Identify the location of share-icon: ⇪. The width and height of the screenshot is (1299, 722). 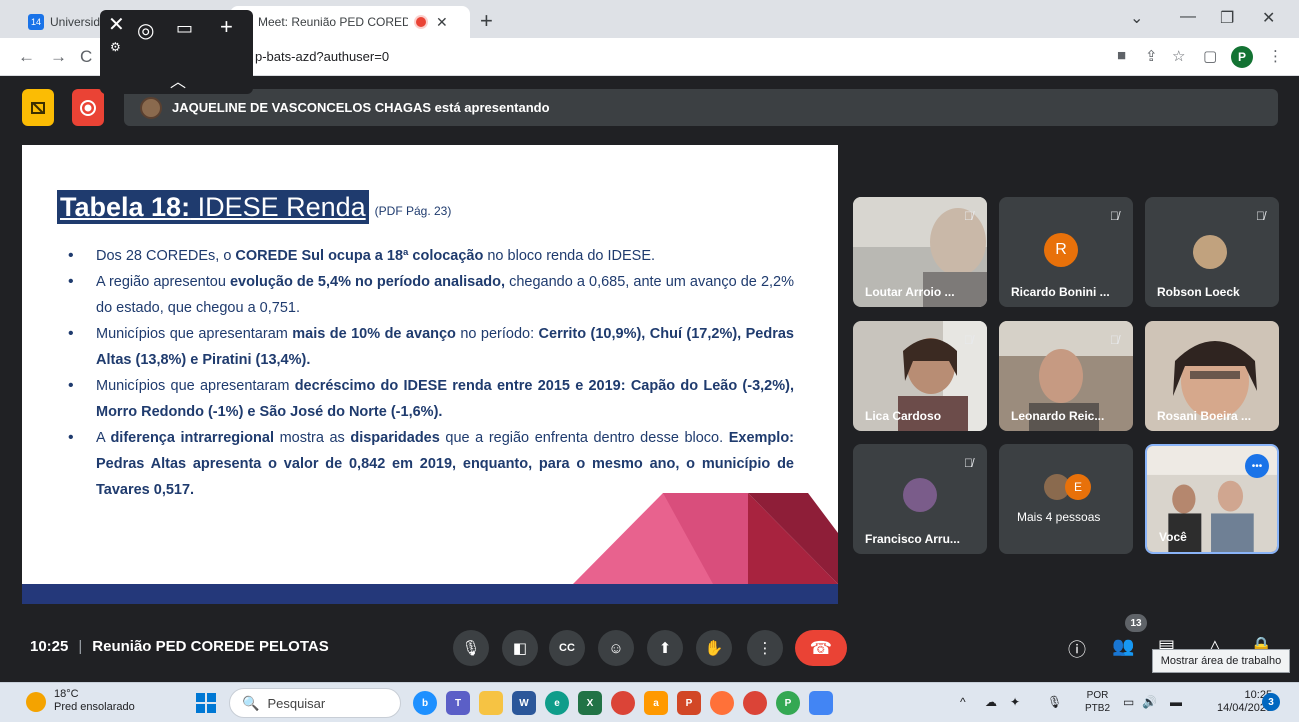
(1151, 56).